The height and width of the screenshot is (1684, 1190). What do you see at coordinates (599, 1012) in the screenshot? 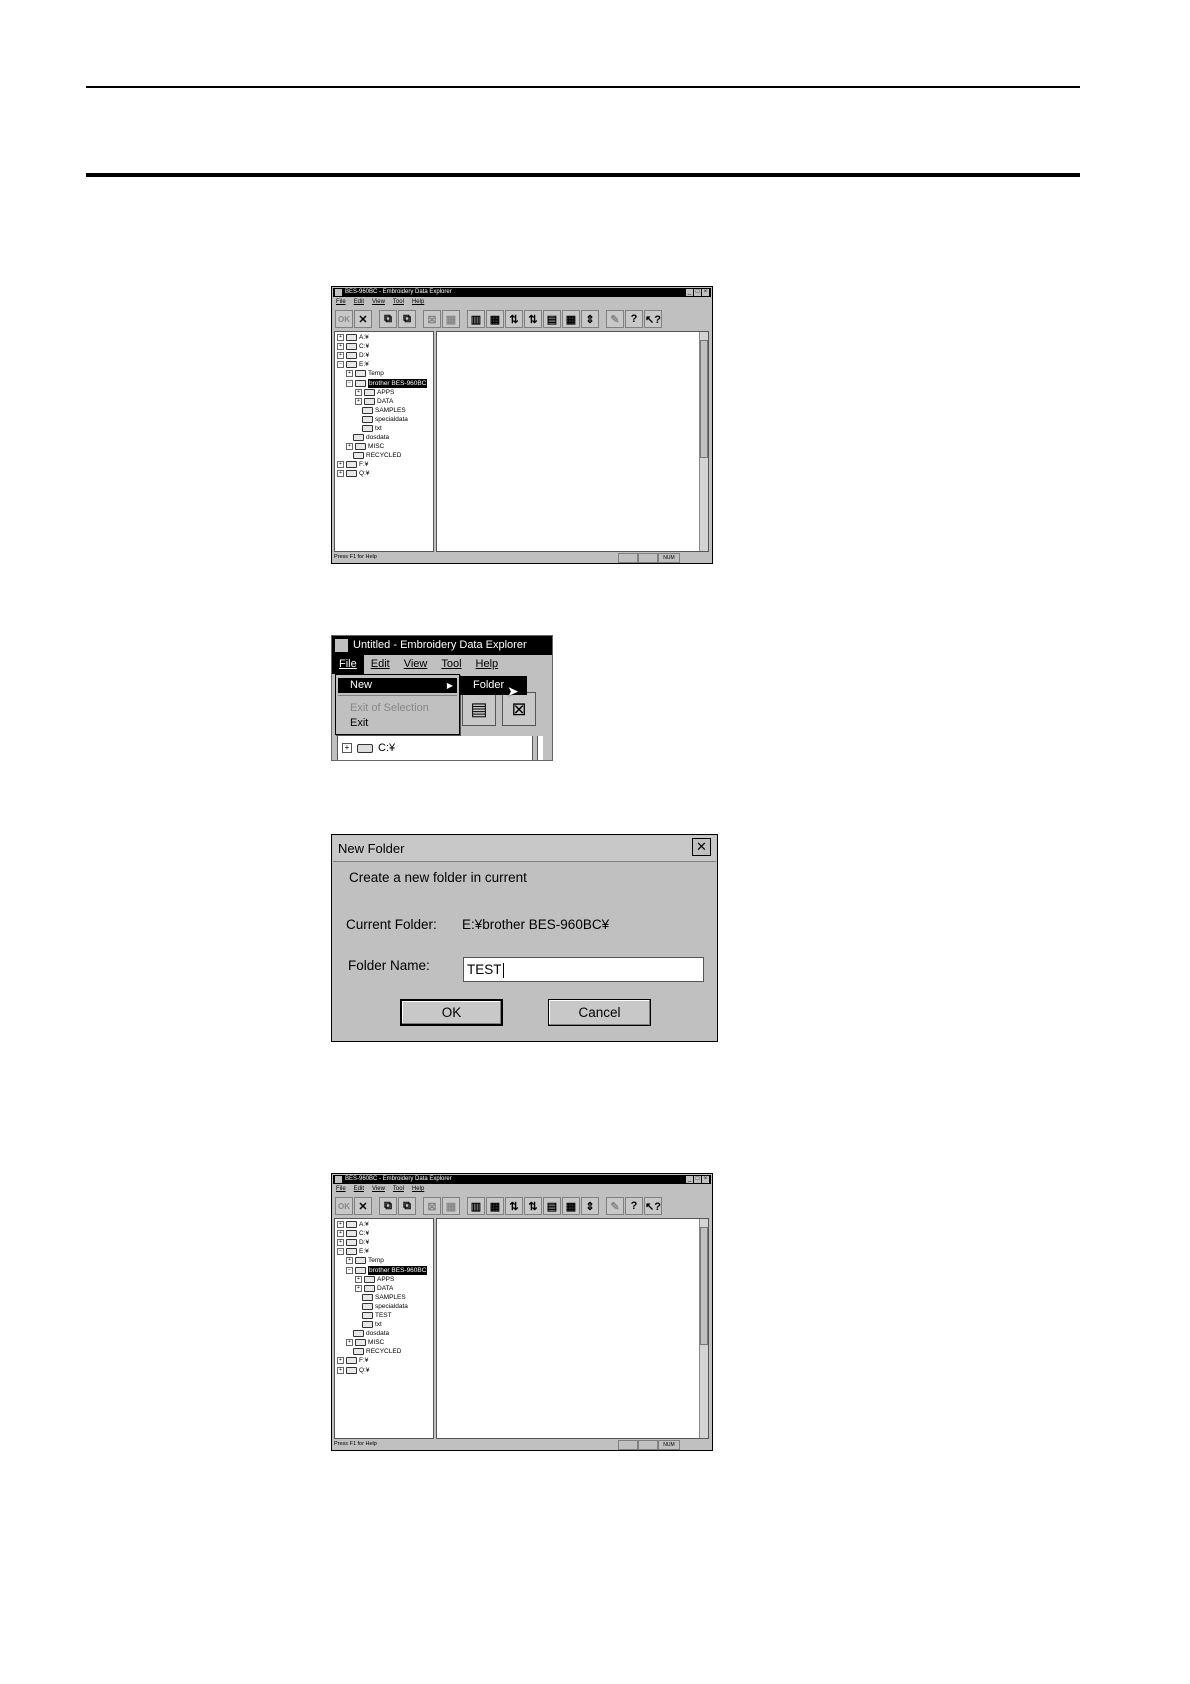
I see `cancel-button: Cancel` at bounding box center [599, 1012].